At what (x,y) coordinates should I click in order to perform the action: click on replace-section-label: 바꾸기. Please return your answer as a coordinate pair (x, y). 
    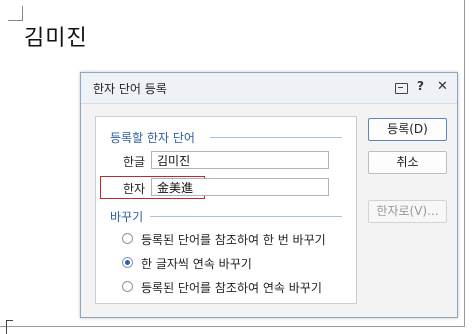
    Looking at the image, I should click on (127, 217).